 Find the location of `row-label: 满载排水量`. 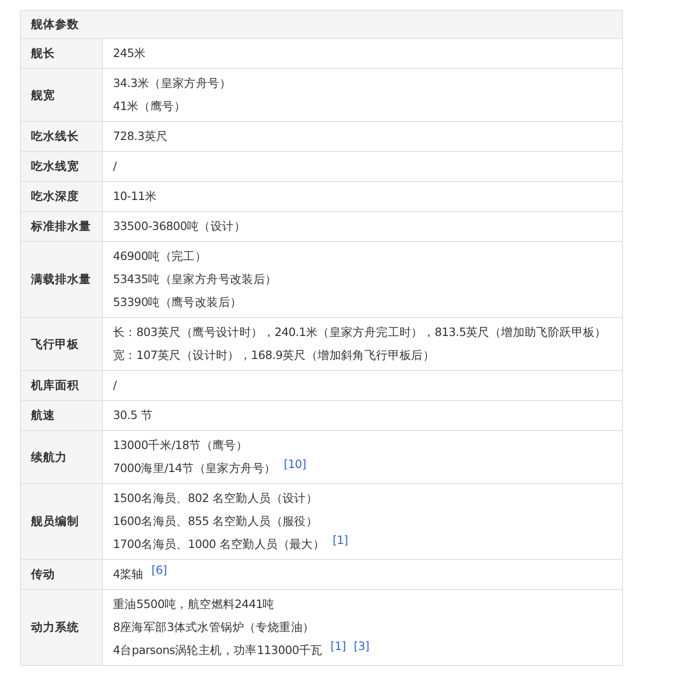

row-label: 满载排水量 is located at coordinates (61, 280).